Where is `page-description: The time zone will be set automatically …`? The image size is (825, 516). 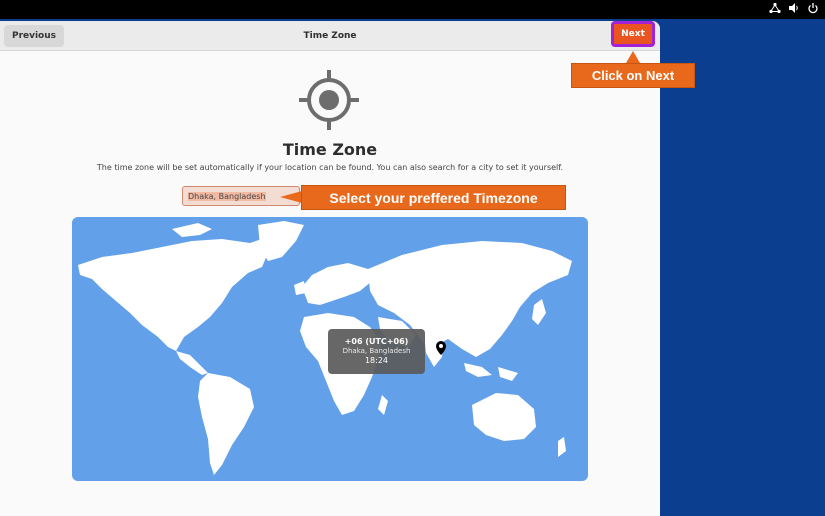 page-description: The time zone will be set automatically … is located at coordinates (330, 167).